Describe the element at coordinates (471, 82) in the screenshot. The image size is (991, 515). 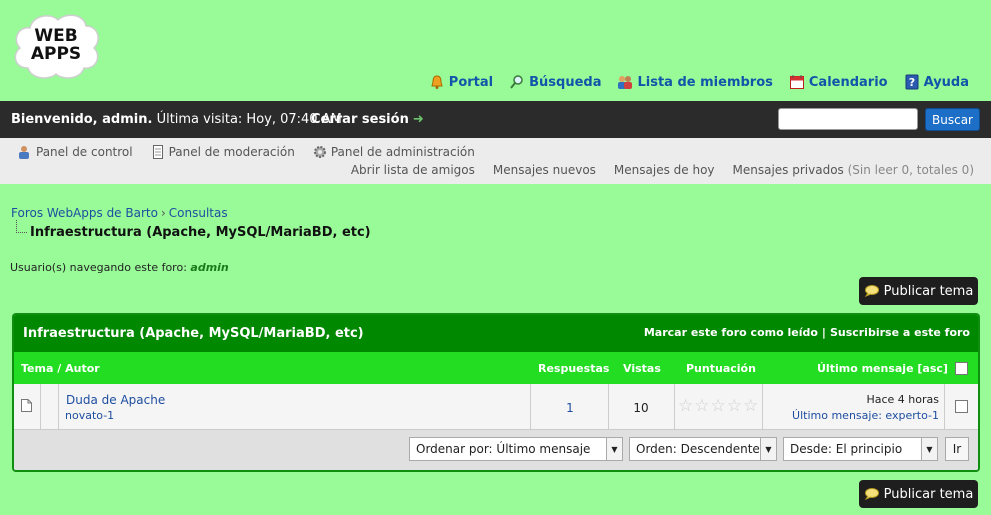
I see `nav-portal-label: Portal` at that location.